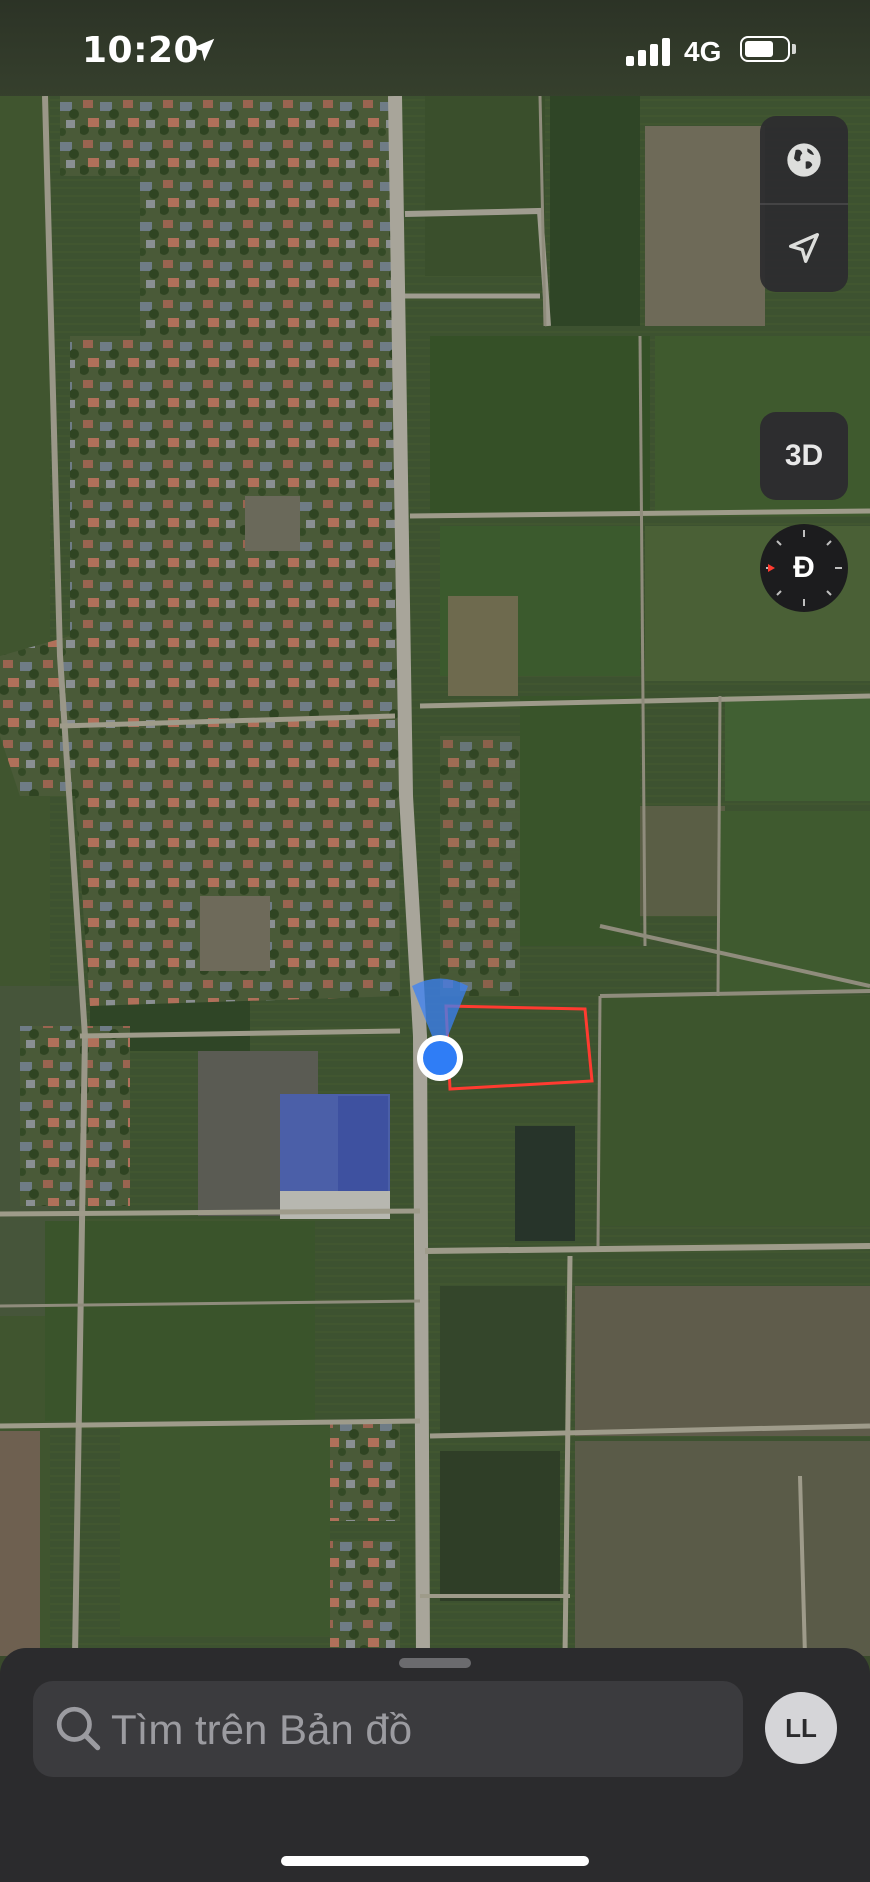 The height and width of the screenshot is (1882, 870). Describe the element at coordinates (203, 50) in the screenshot. I see `location-services-icon` at that location.